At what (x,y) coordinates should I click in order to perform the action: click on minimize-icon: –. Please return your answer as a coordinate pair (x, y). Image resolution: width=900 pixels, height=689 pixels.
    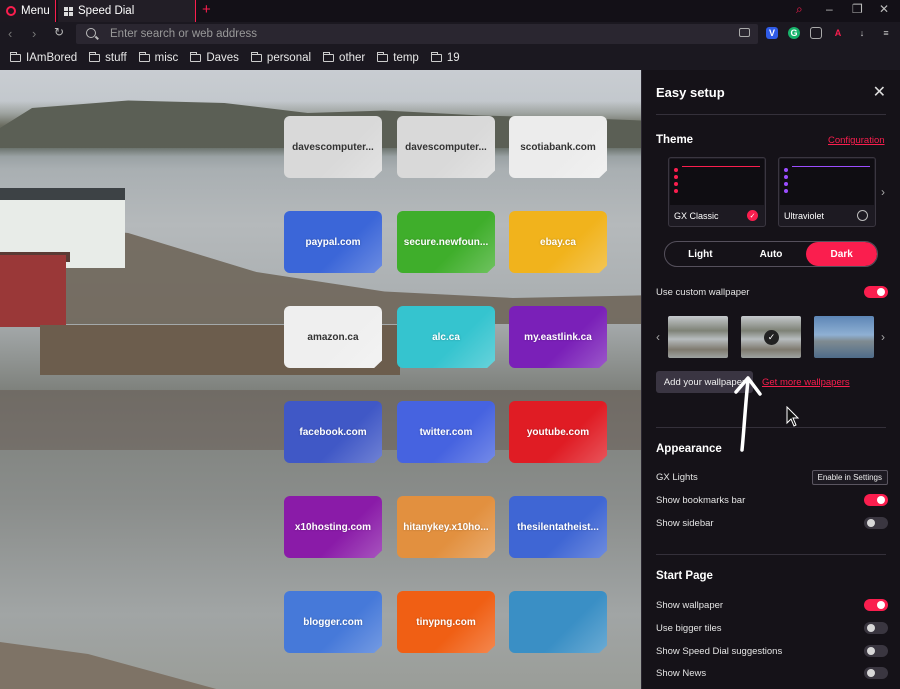
    Looking at the image, I should click on (829, 9).